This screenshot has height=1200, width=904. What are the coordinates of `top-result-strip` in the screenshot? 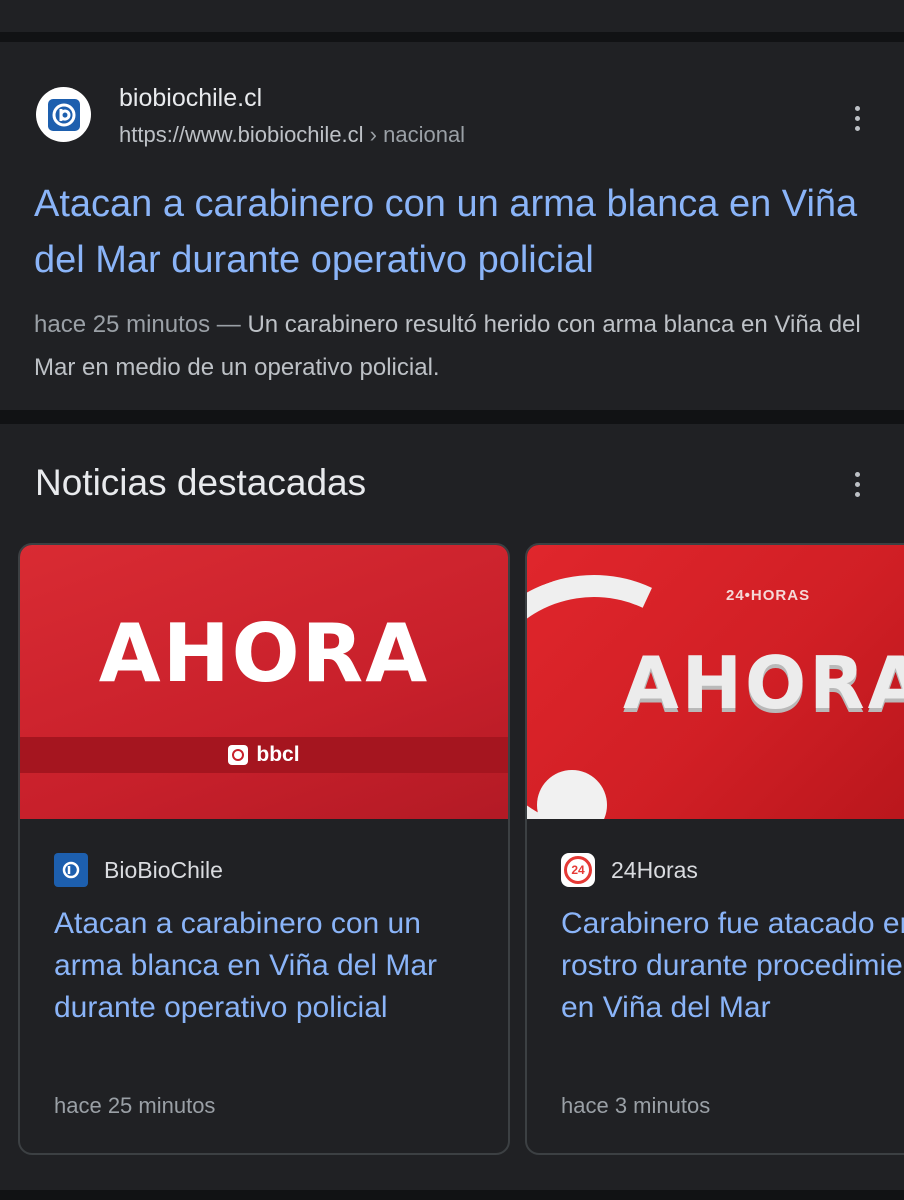 It's located at (452, 16).